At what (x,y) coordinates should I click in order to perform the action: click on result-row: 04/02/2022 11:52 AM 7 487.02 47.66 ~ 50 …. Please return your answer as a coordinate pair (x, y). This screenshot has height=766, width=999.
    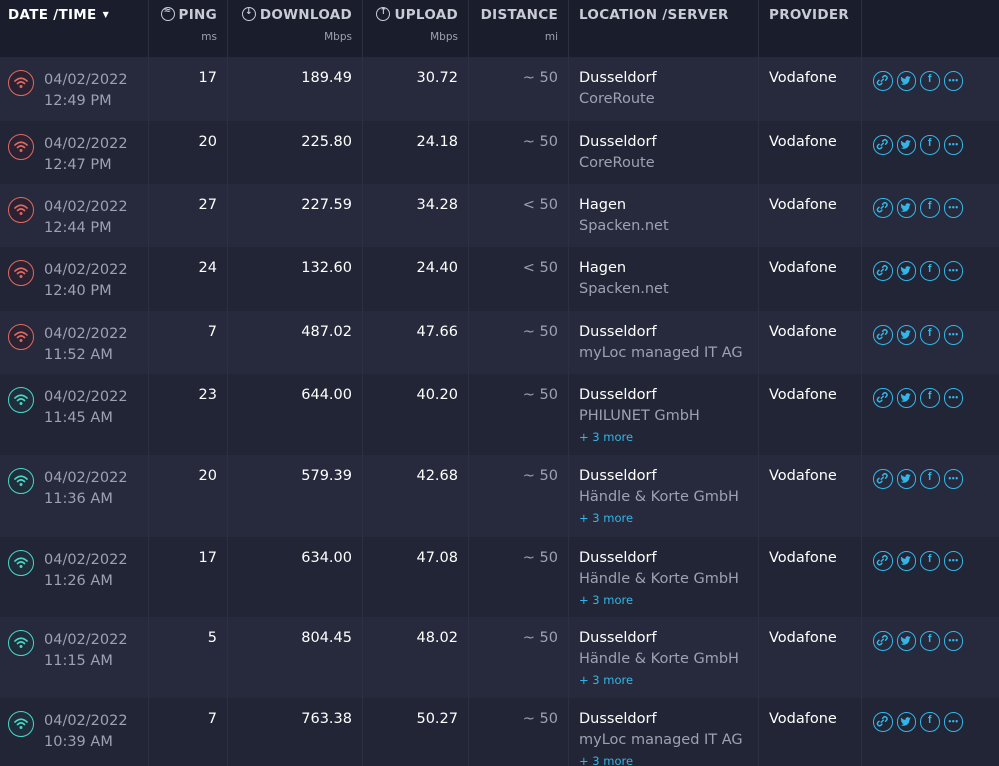
    Looking at the image, I should click on (499, 342).